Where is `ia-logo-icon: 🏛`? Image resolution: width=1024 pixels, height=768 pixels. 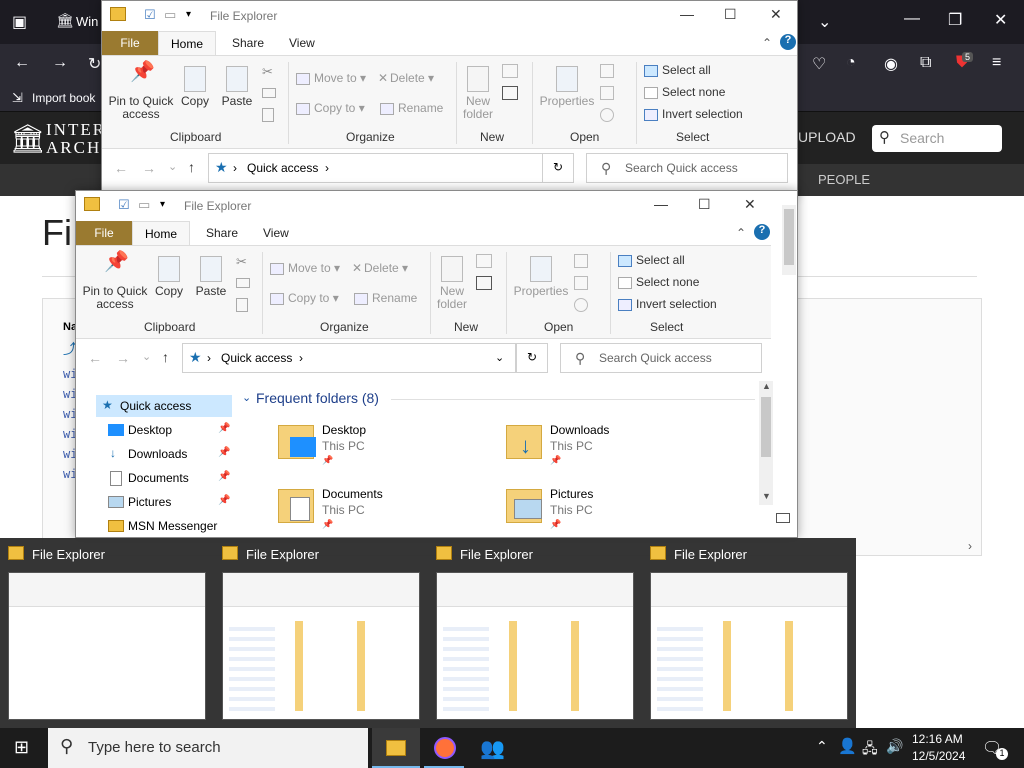 ia-logo-icon: 🏛 is located at coordinates (28, 138).